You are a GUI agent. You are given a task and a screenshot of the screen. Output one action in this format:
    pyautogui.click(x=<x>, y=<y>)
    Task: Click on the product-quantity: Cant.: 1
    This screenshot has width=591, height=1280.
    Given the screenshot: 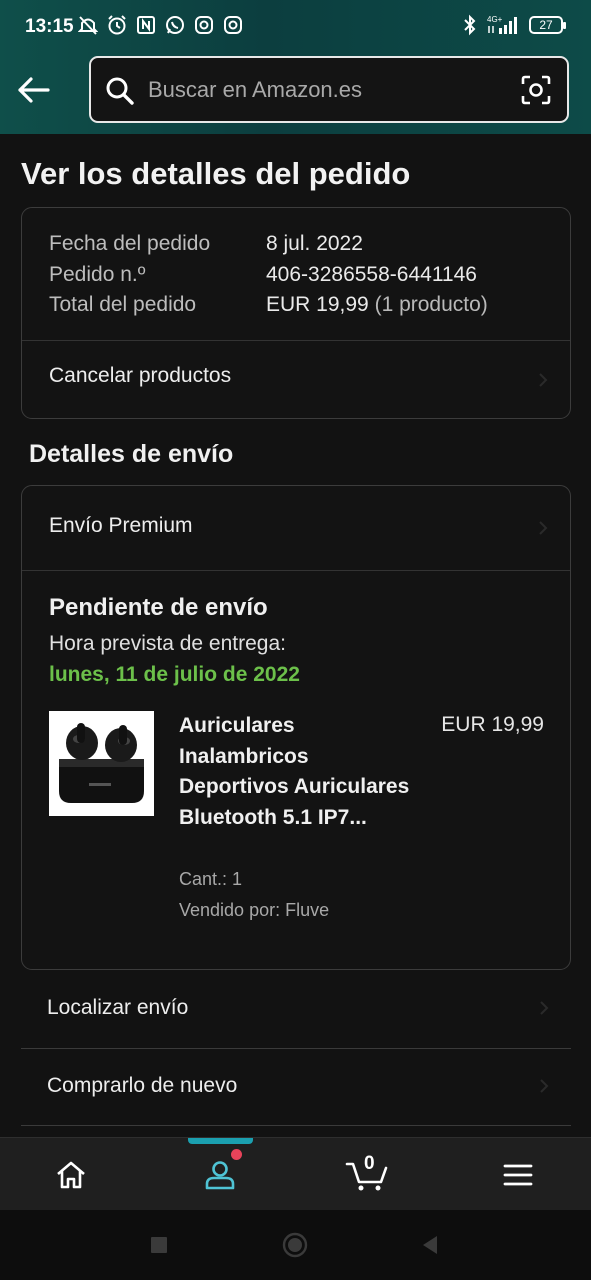 What is the action you would take?
    pyautogui.click(x=211, y=879)
    